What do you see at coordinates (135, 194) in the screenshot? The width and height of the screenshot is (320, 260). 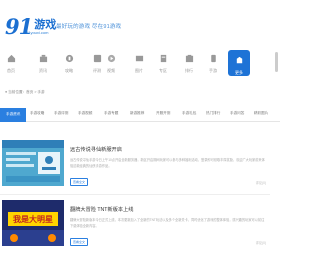 I see `divider` at bounding box center [135, 194].